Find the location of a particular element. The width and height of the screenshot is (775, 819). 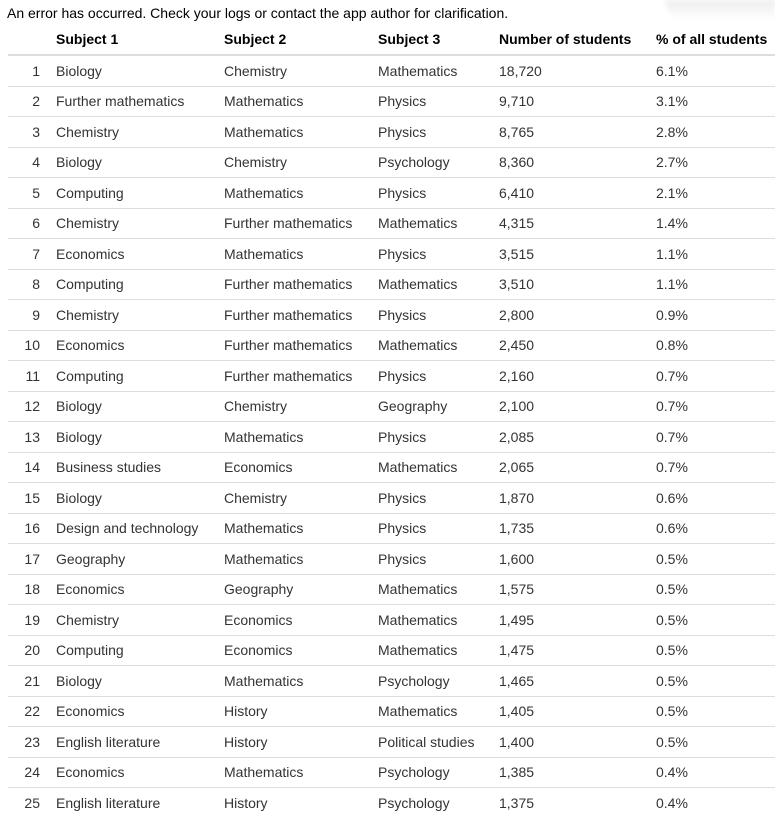

row-number: 15 is located at coordinates (28, 497).